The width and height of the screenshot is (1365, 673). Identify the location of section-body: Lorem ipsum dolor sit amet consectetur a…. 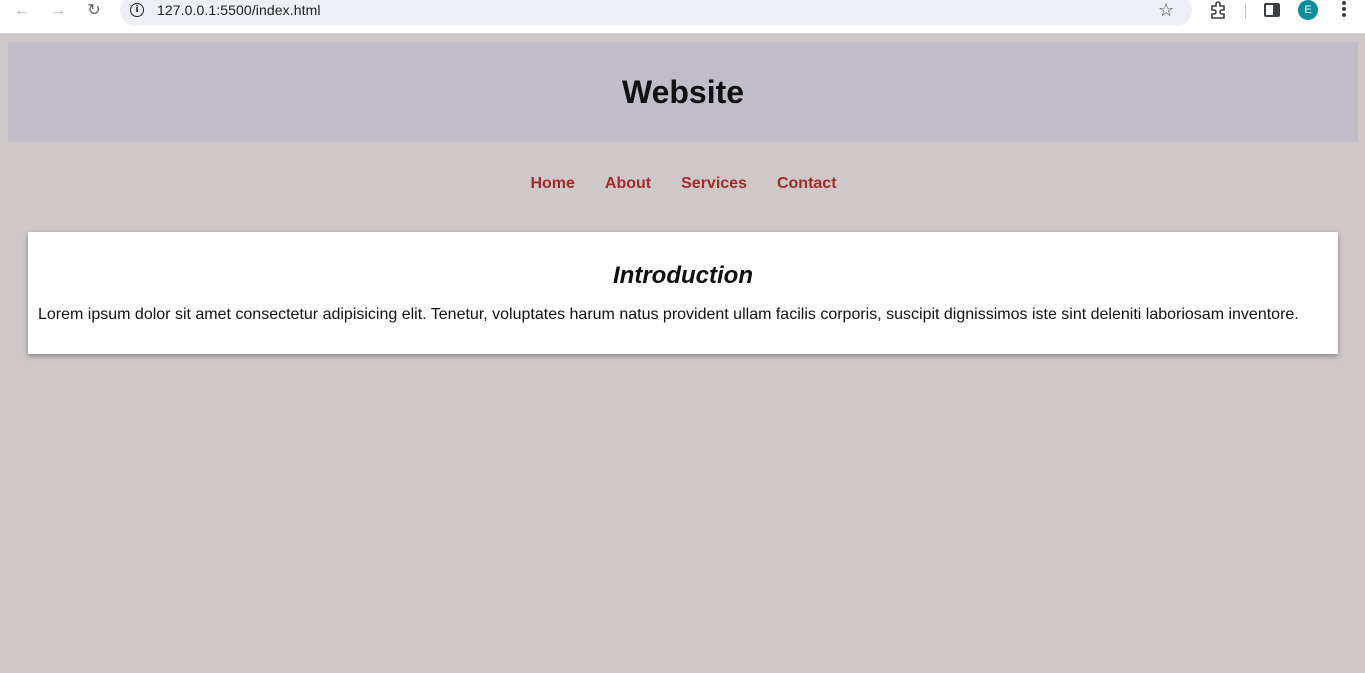
(668, 314).